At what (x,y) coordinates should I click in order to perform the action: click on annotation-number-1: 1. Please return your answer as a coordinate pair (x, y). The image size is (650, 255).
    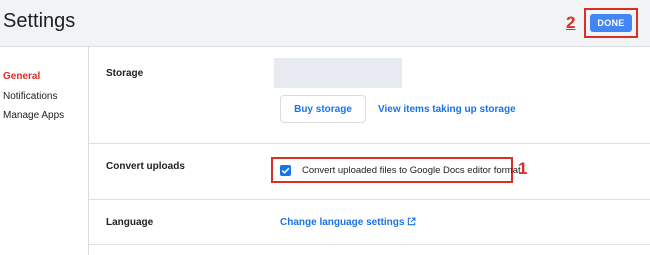
    Looking at the image, I should click on (523, 168).